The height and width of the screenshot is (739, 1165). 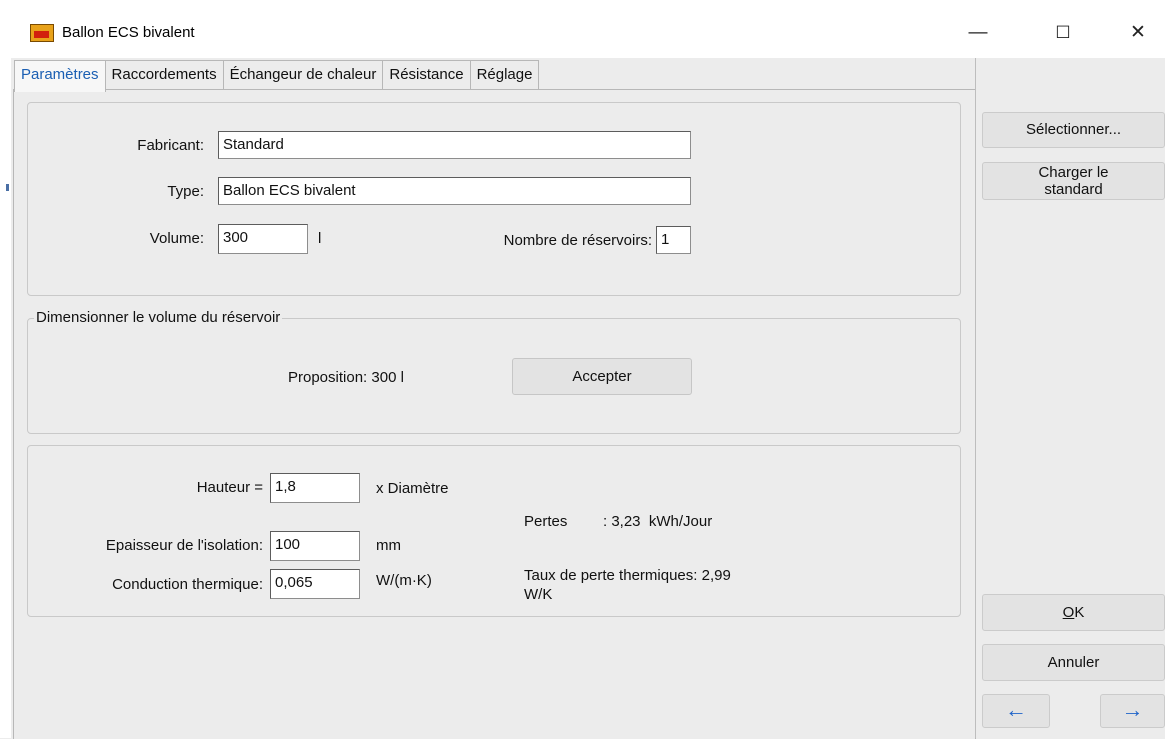 I want to click on ok-button: OK, so click(x=1073, y=612).